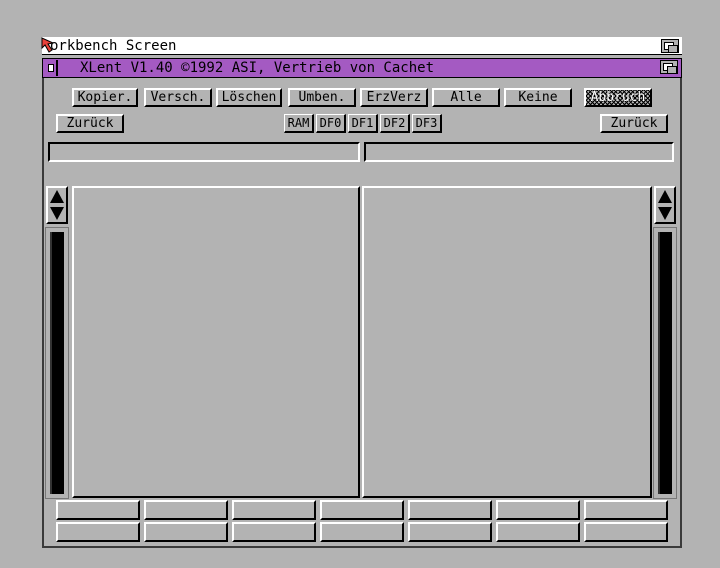 This screenshot has height=568, width=720. I want to click on left-path-field, so click(204, 152).